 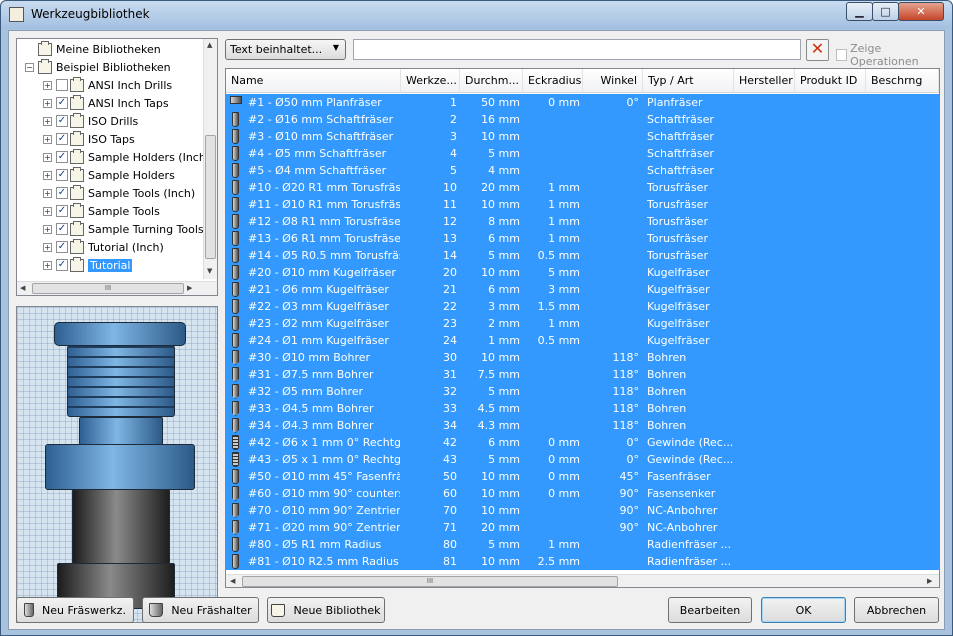 I want to click on new-holder-button: Neu Fräshalter, so click(x=200, y=610).